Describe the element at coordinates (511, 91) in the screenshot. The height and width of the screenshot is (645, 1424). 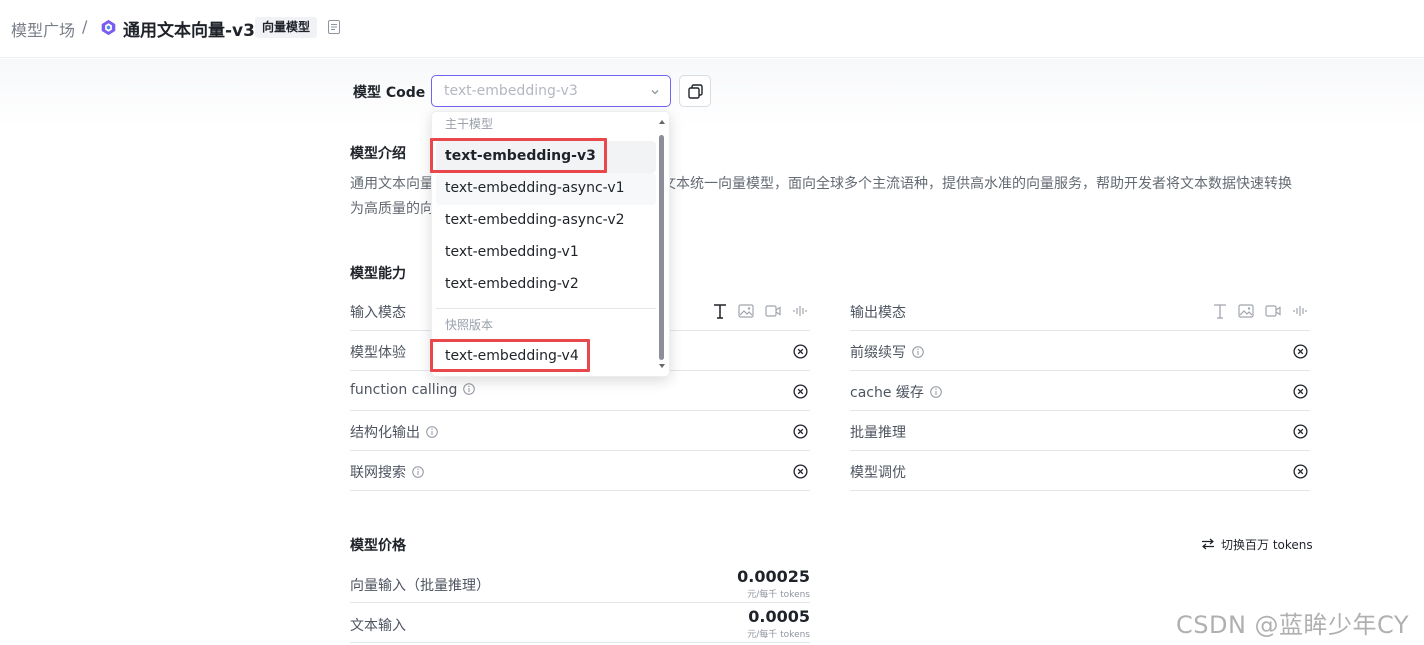
I see `model-code-placeholder: text-embedding-v3` at that location.